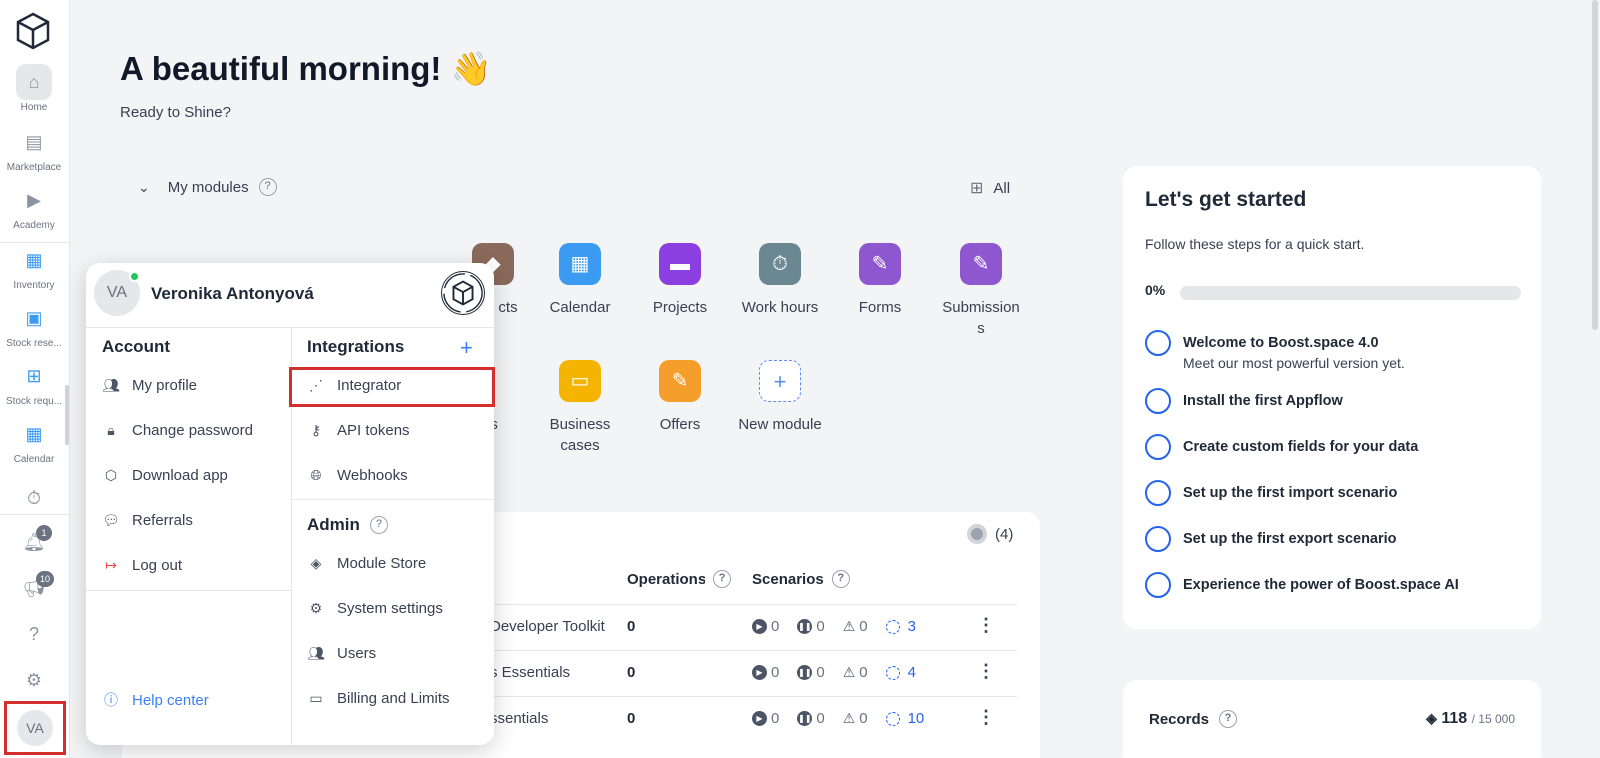  What do you see at coordinates (34, 589) in the screenshot?
I see `announcements-button: 📢︎` at bounding box center [34, 589].